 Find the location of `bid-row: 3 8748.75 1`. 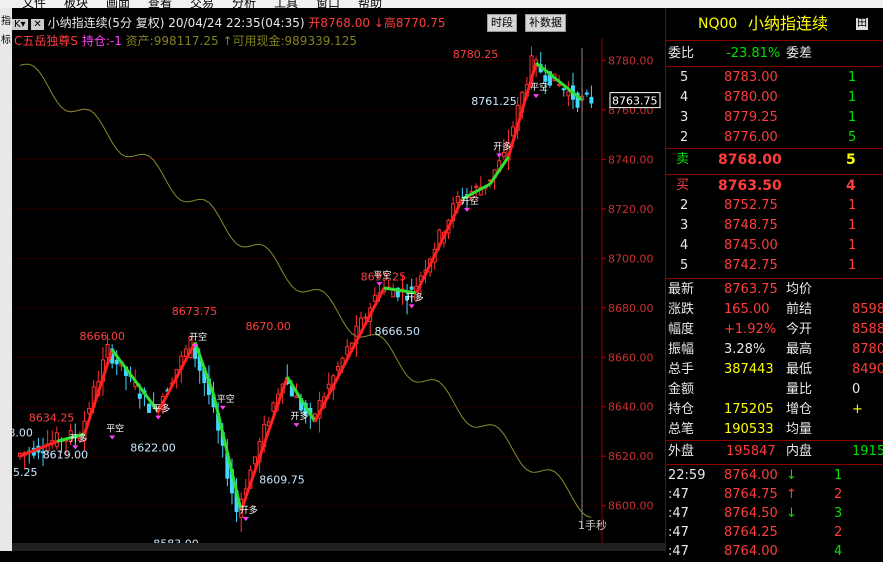

bid-row: 3 8748.75 1 is located at coordinates (774, 226).